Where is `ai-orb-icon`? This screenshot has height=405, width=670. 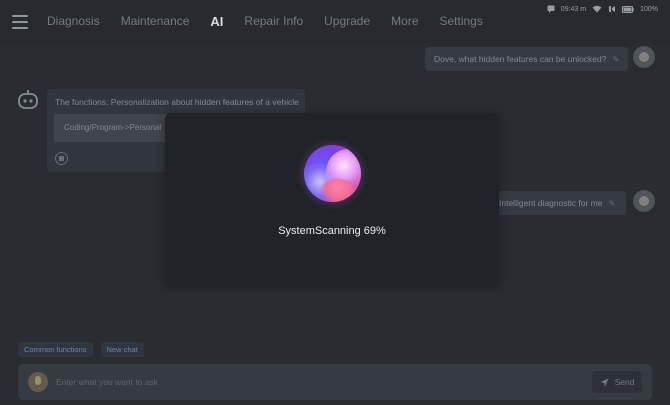 ai-orb-icon is located at coordinates (332, 173).